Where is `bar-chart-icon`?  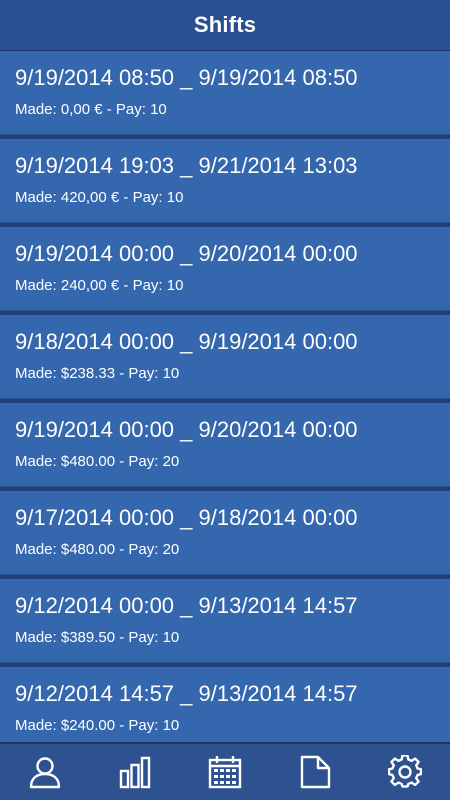
bar-chart-icon is located at coordinates (135, 772).